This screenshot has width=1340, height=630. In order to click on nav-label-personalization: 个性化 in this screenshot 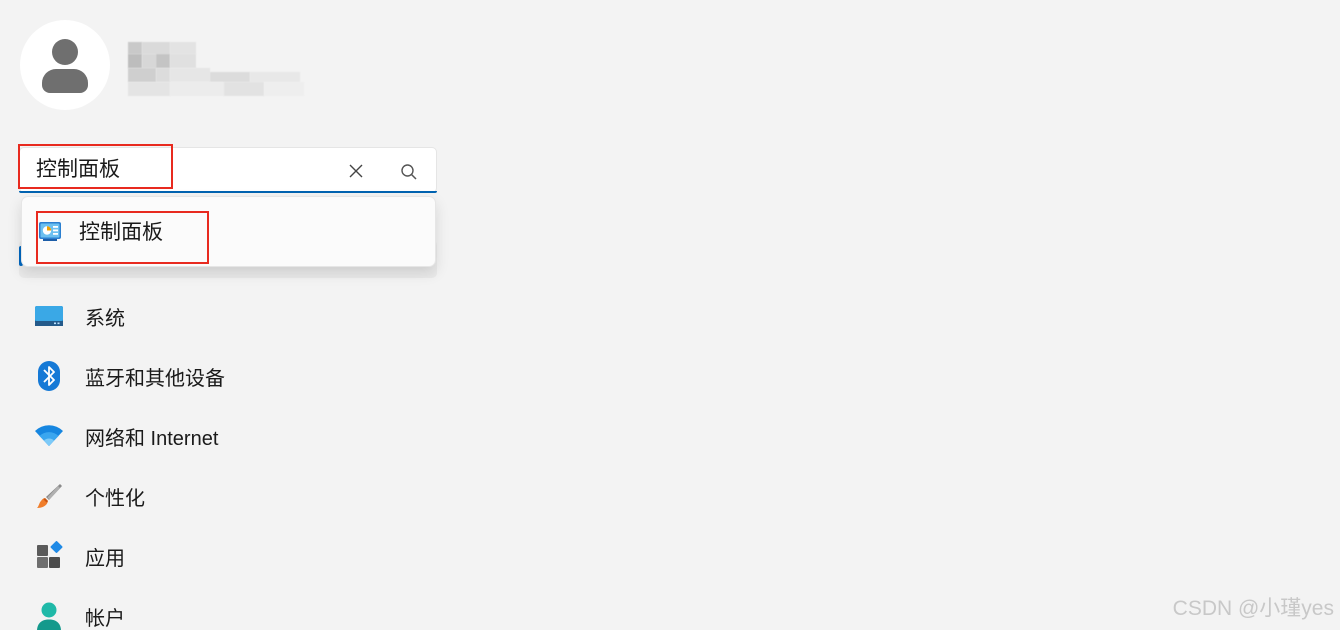, I will do `click(115, 498)`.